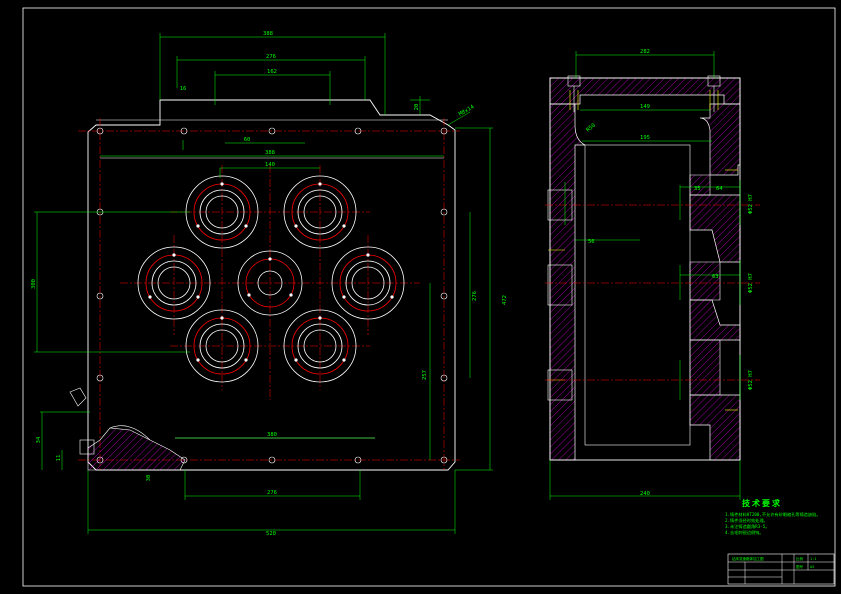 The width and height of the screenshot is (841, 594). I want to click on callout-thread: M8x14, so click(467, 111).